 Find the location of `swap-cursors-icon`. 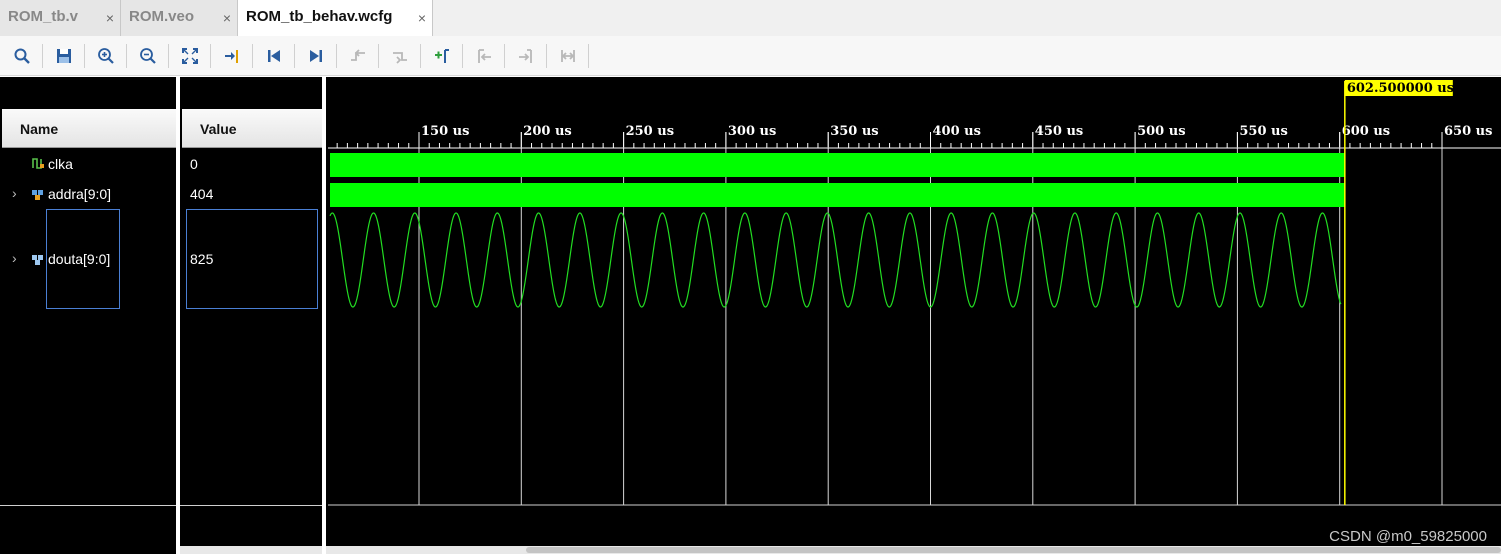

swap-cursors-icon is located at coordinates (568, 56).